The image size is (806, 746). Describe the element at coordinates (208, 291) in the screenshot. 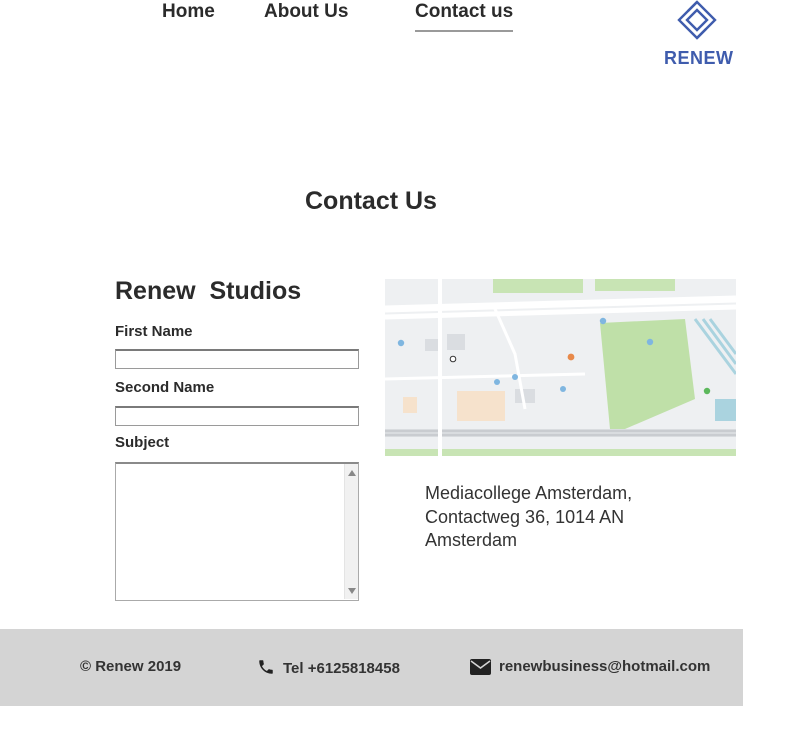

I see `studio-title: Renew Studios` at that location.